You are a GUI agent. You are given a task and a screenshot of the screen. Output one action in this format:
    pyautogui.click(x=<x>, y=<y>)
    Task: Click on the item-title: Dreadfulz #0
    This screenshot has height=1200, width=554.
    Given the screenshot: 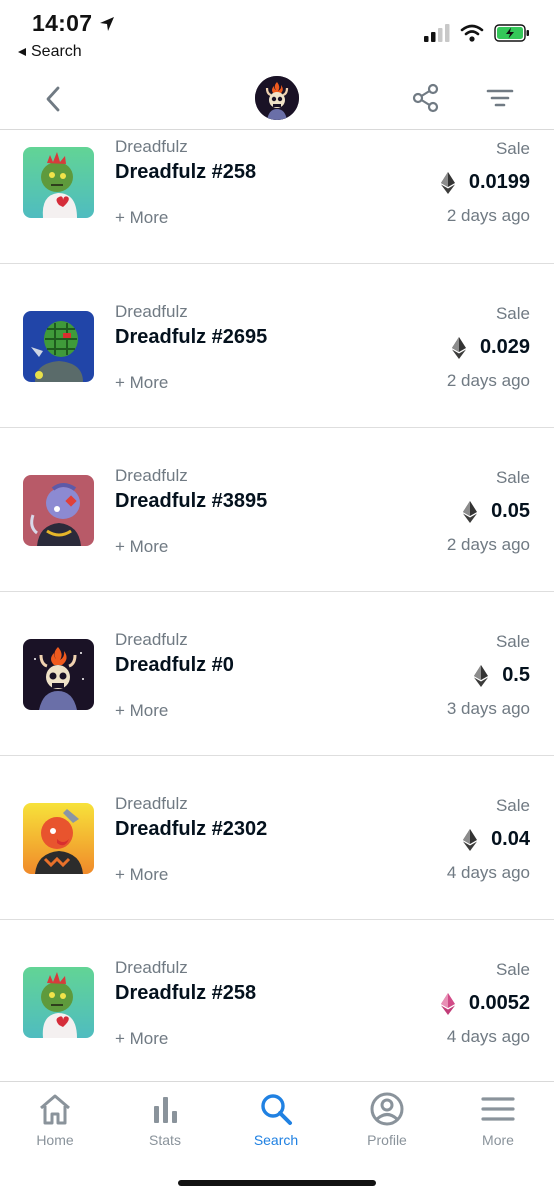 What is the action you would take?
    pyautogui.click(x=174, y=665)
    